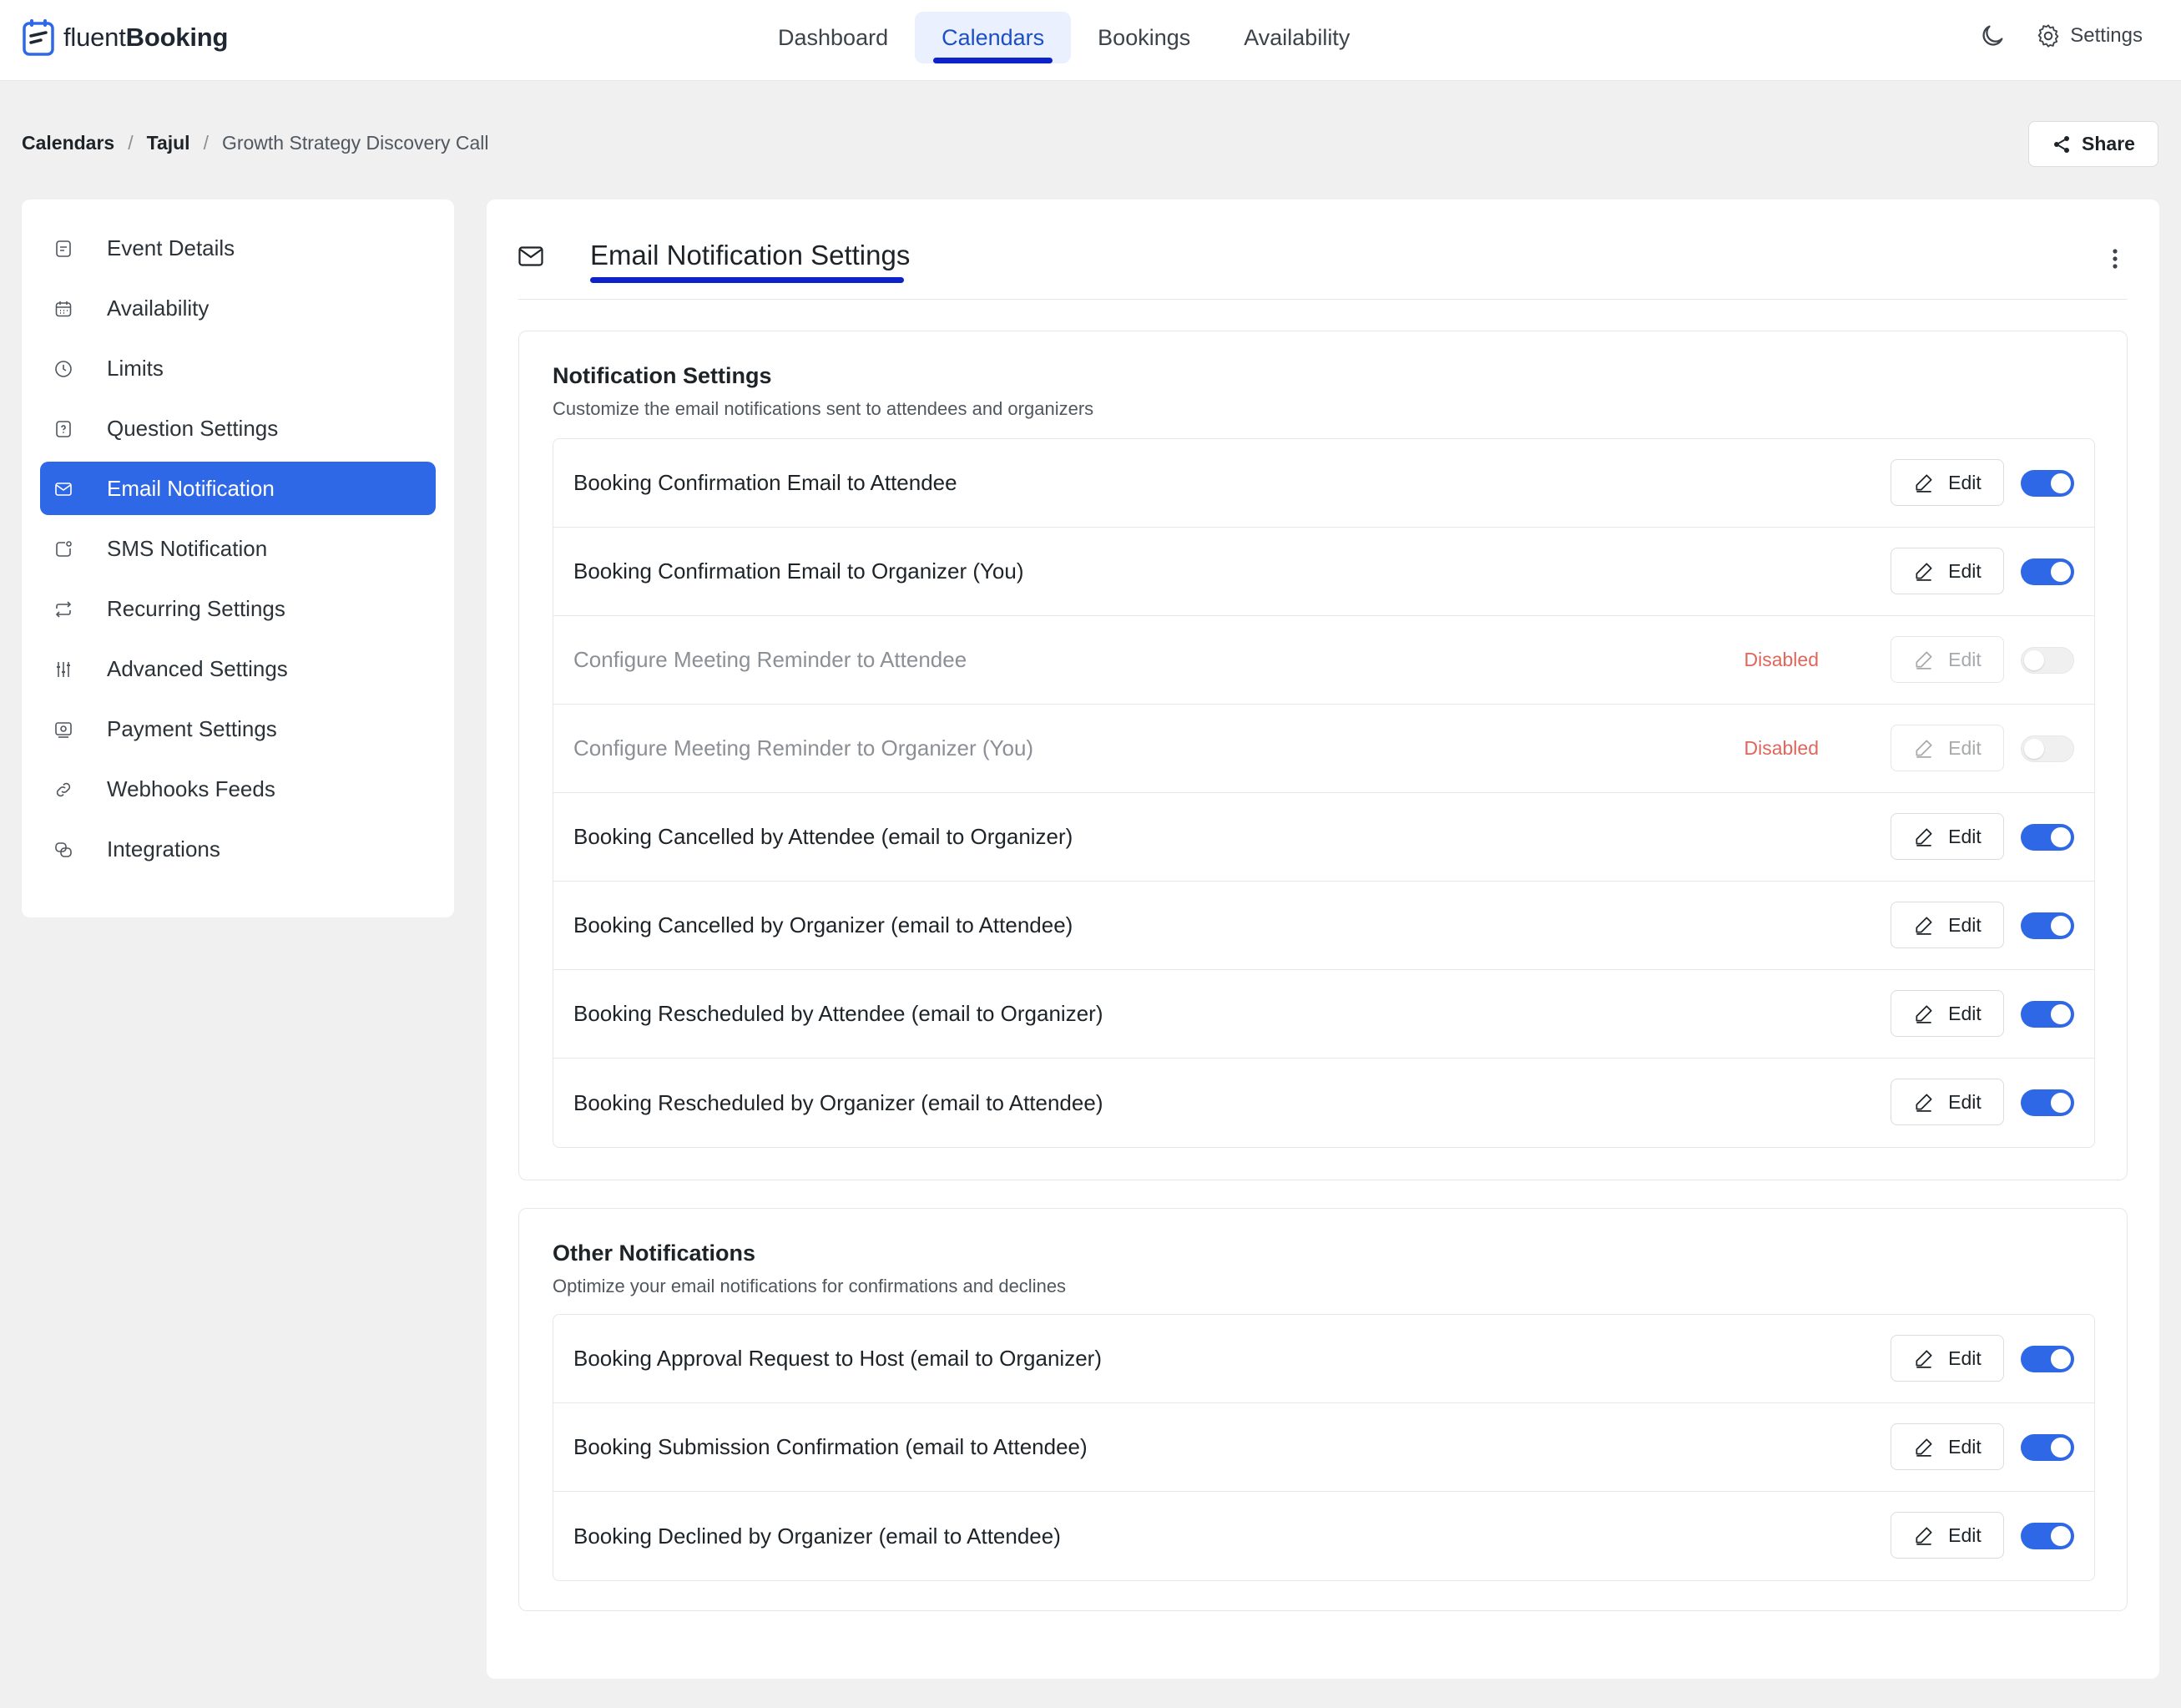  I want to click on share-label: Share, so click(2108, 144).